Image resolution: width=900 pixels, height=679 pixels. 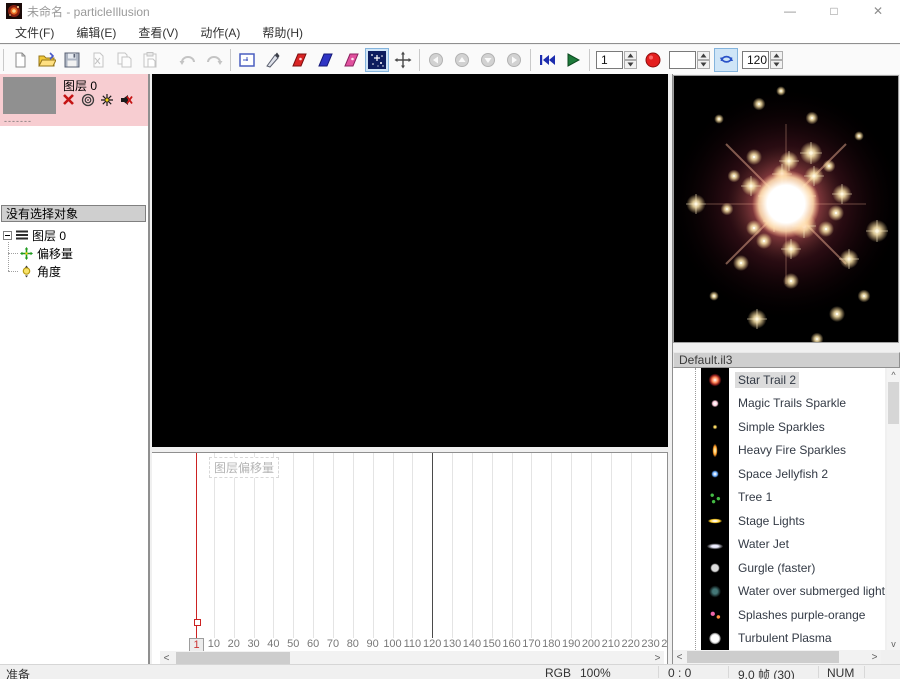 I want to click on stage-view-button, so click(x=247, y=60).